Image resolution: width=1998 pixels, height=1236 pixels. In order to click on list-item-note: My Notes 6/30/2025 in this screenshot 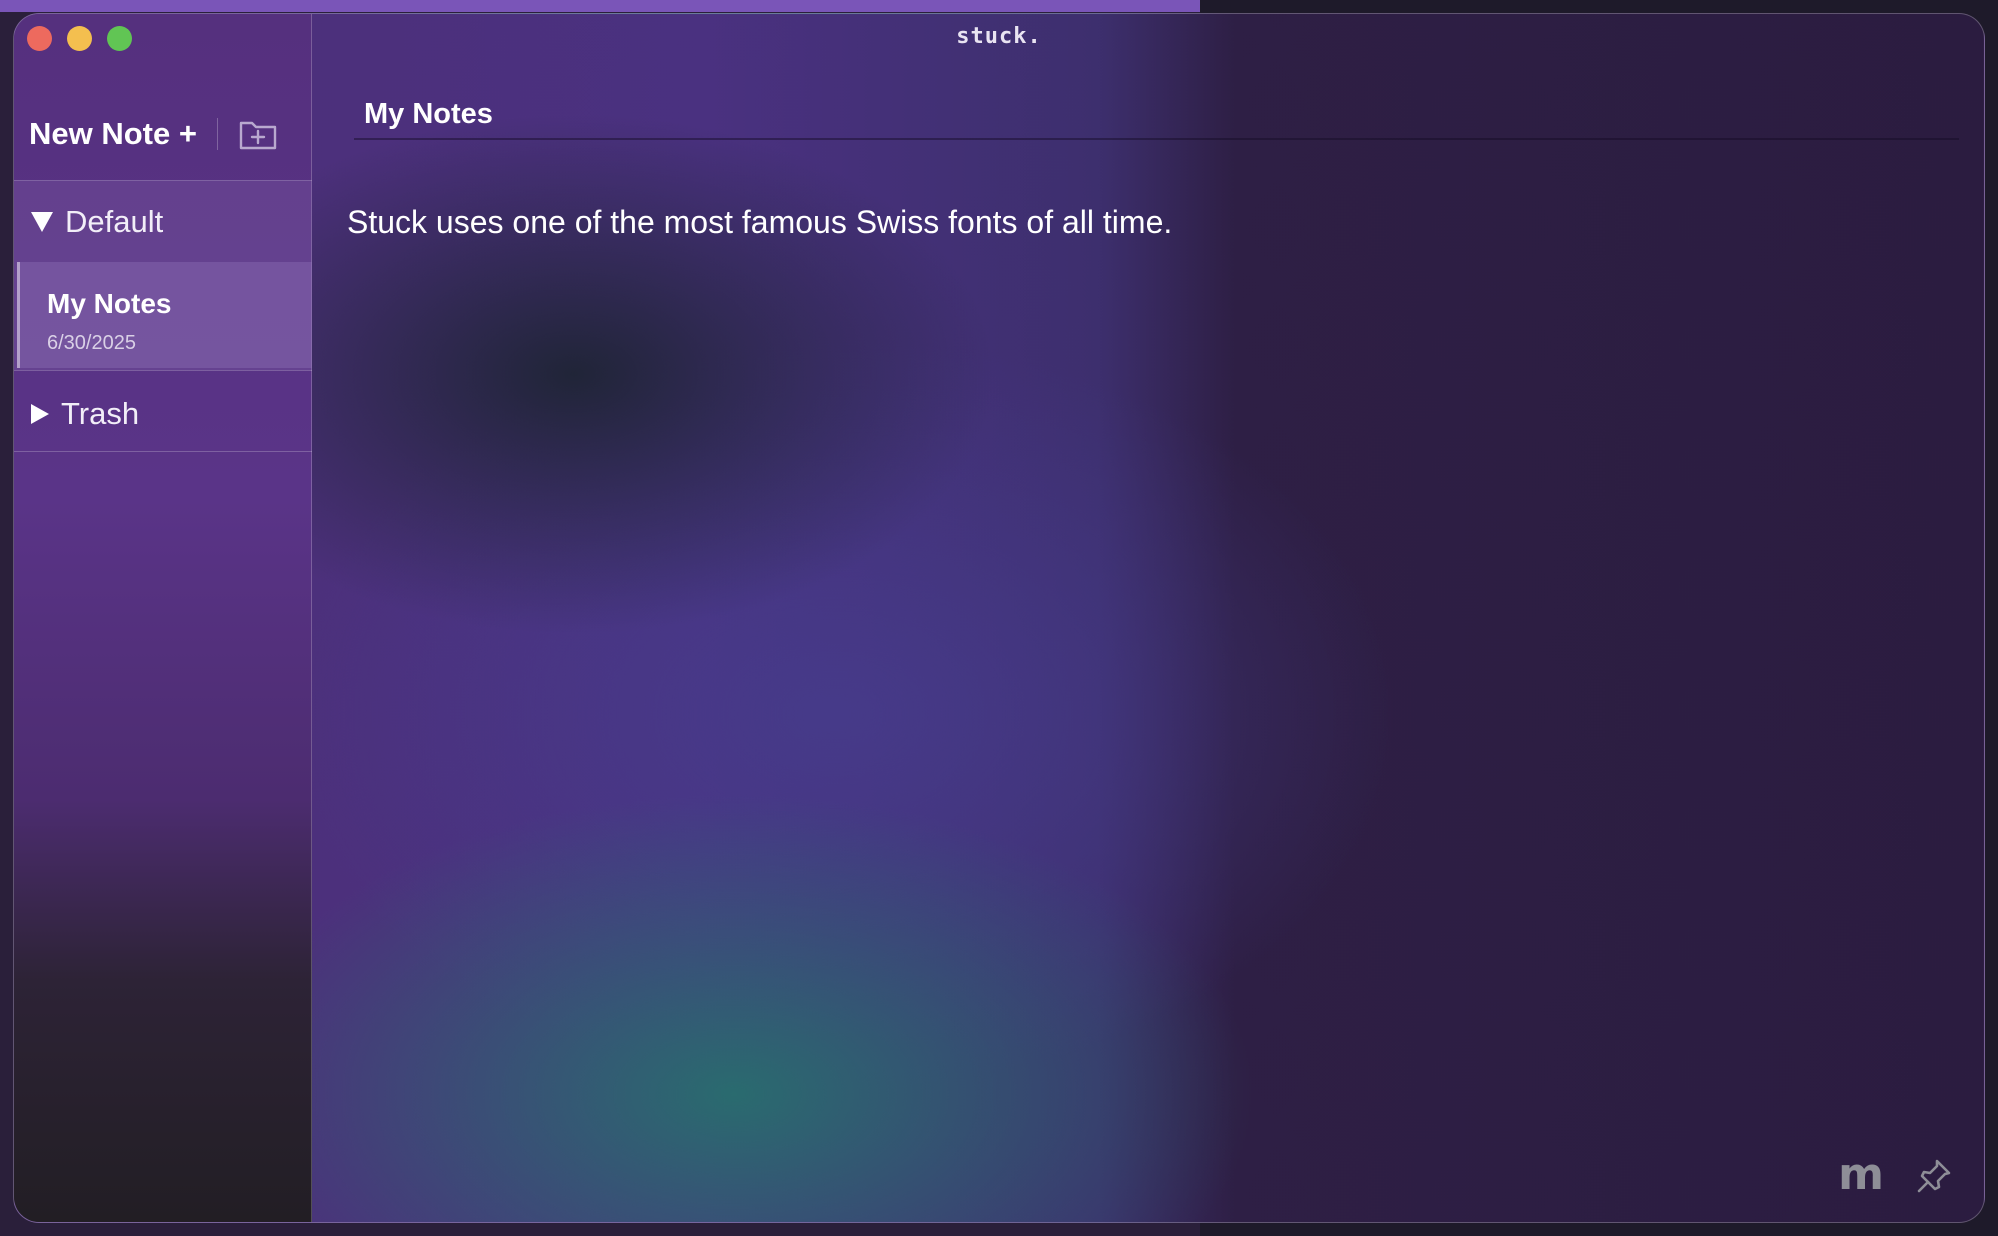, I will do `click(164, 315)`.